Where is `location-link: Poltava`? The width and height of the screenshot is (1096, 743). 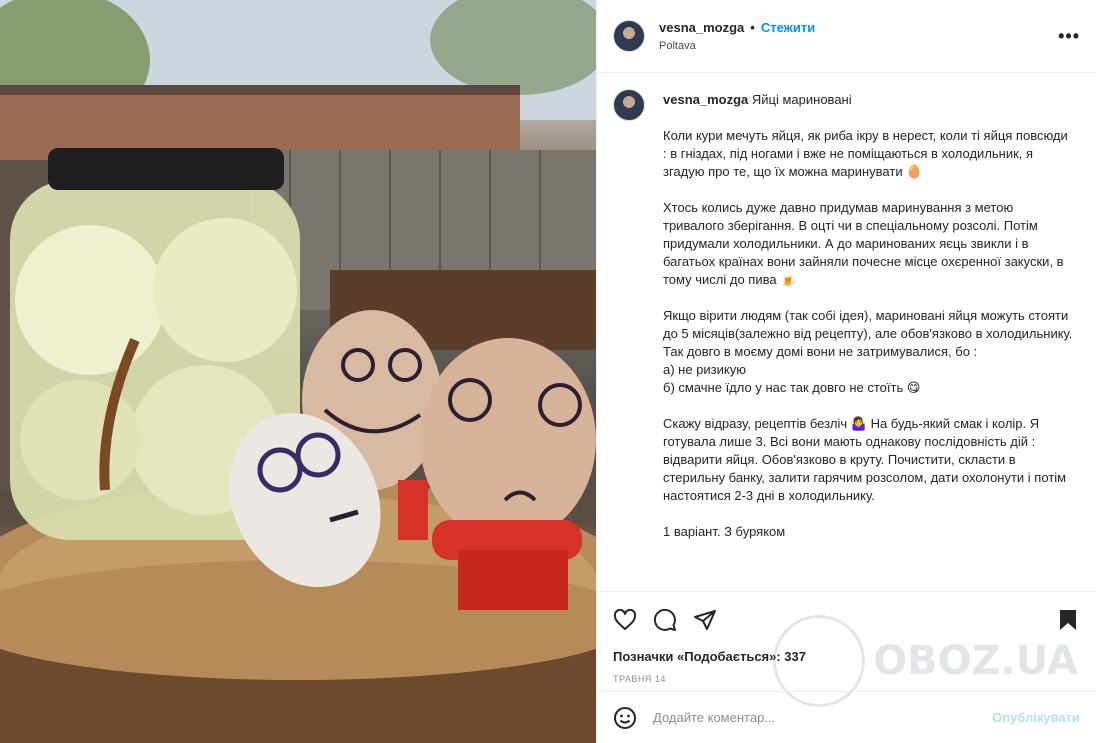 location-link: Poltava is located at coordinates (737, 46).